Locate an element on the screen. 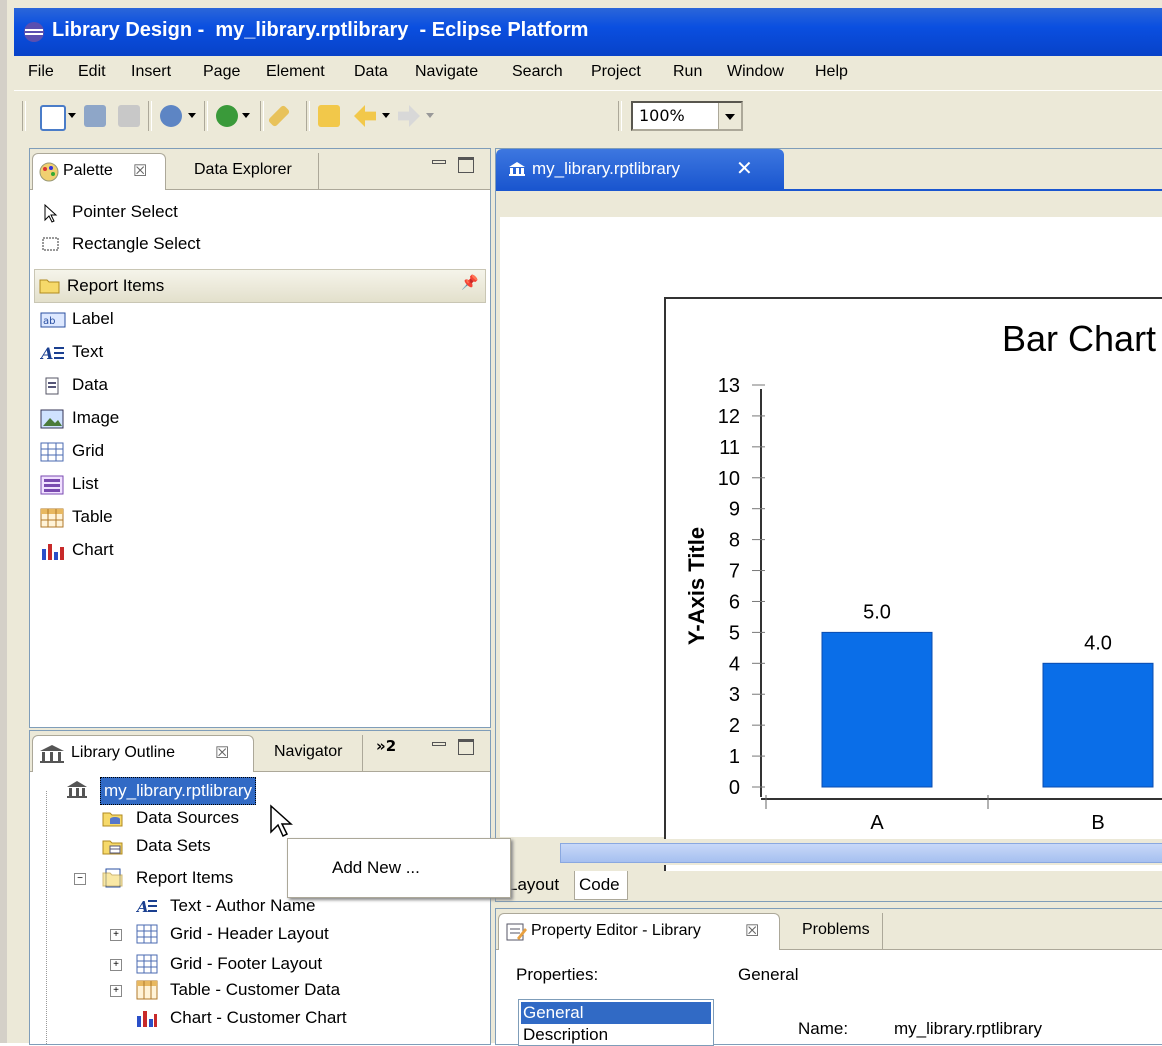  scrollbar-thumb is located at coordinates (861, 853).